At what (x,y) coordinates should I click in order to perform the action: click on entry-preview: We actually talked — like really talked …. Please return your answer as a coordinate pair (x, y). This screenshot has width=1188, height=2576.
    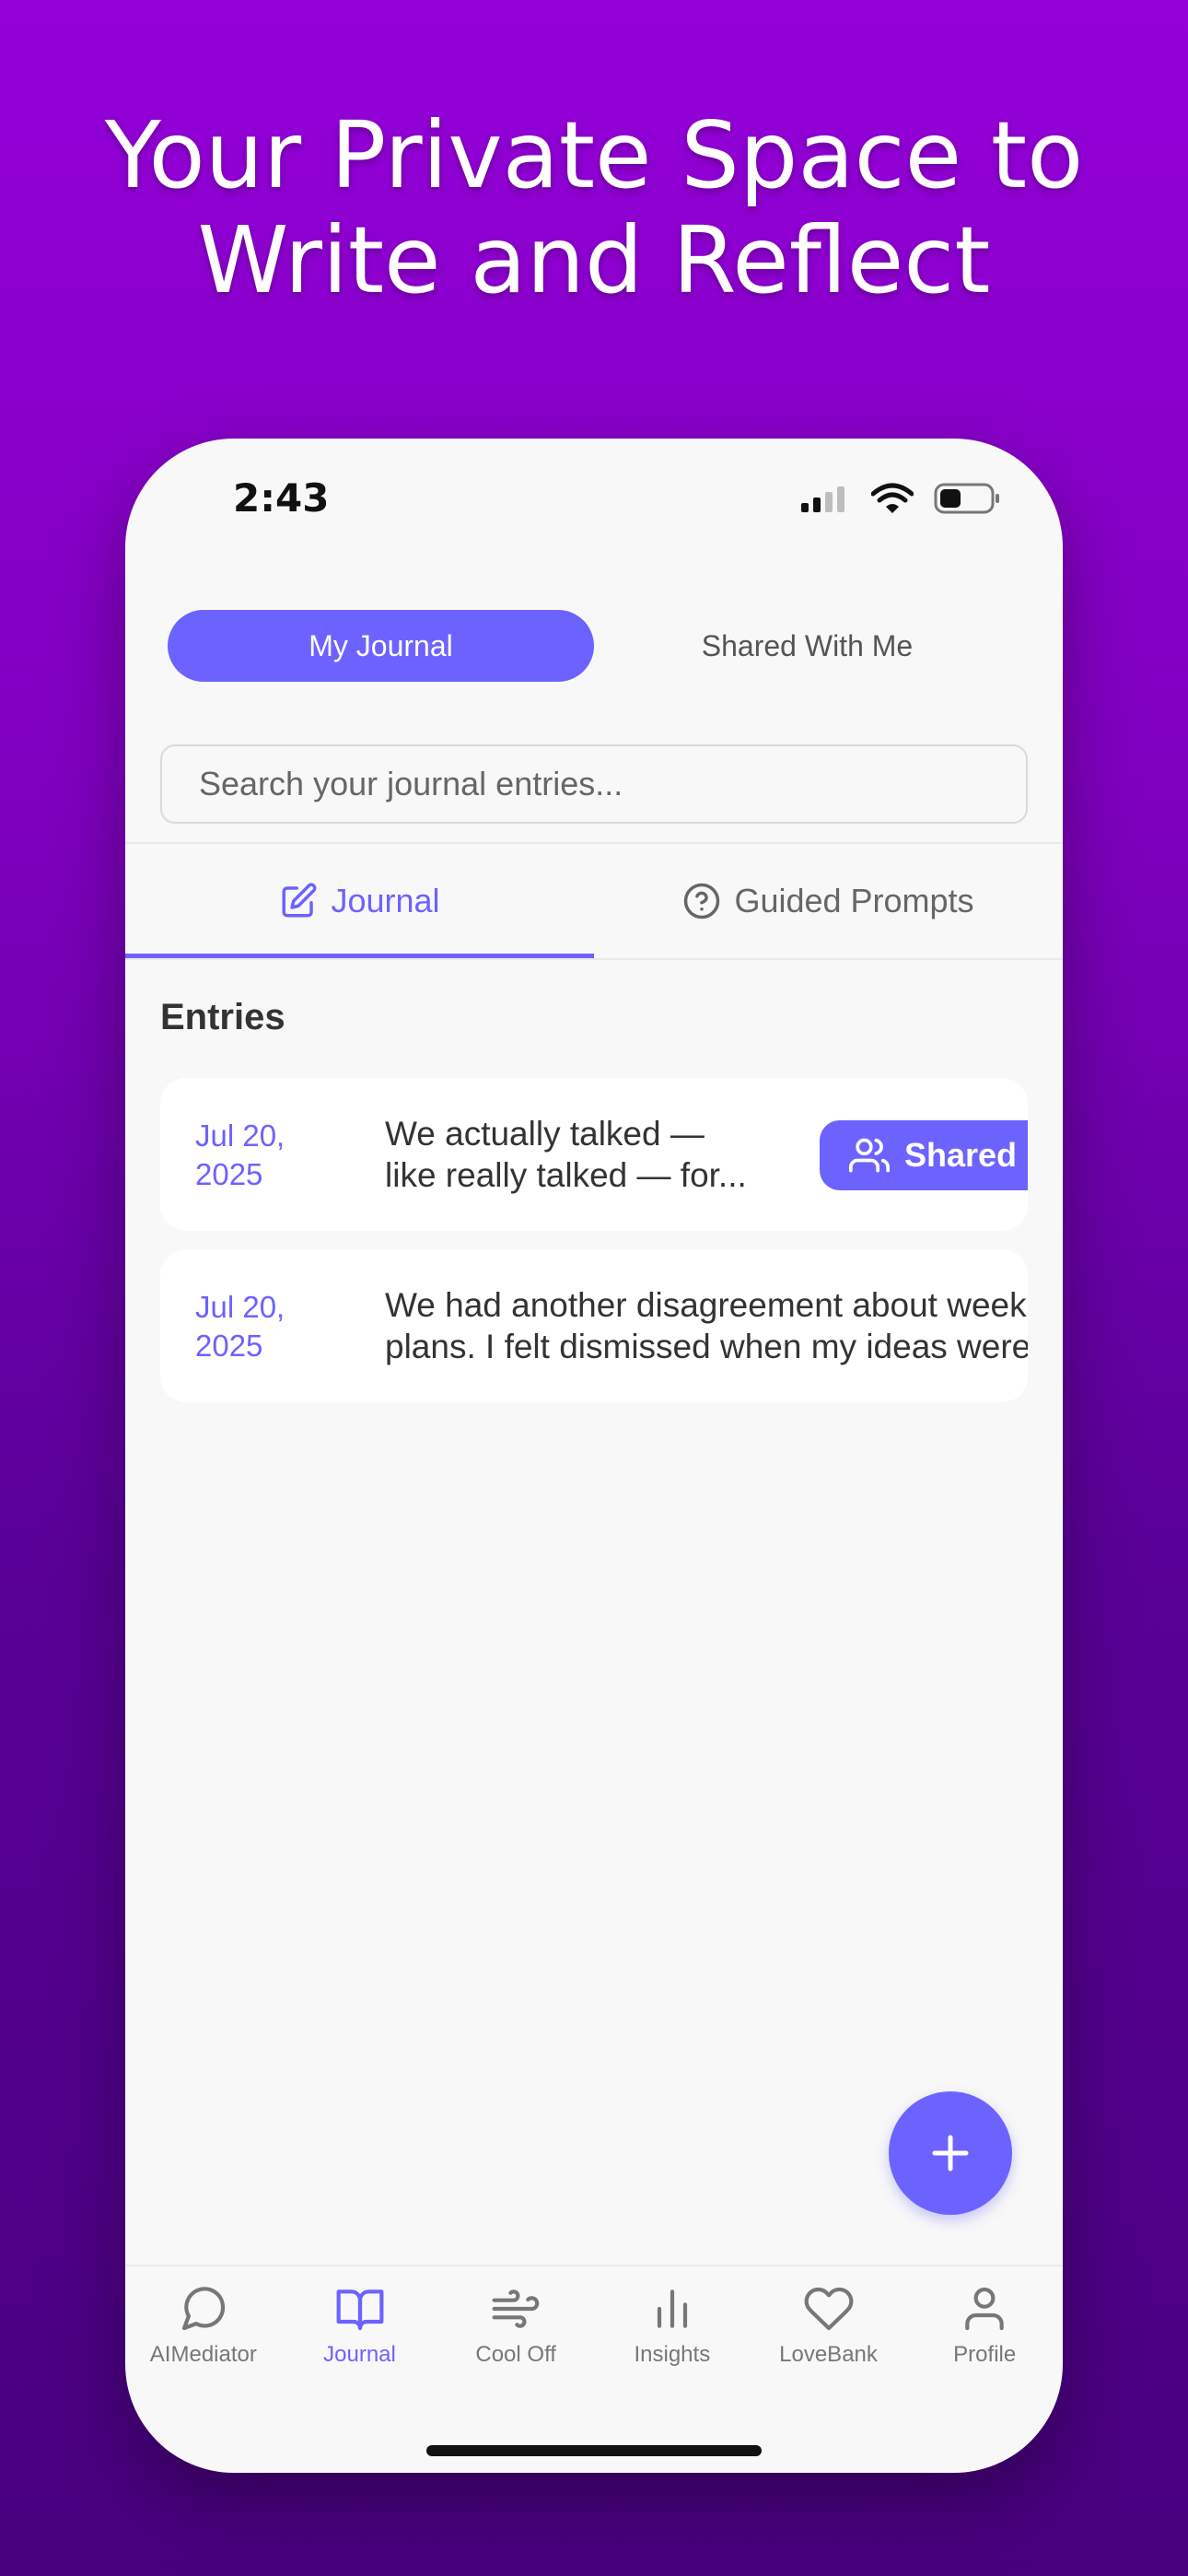
    Looking at the image, I should click on (566, 1154).